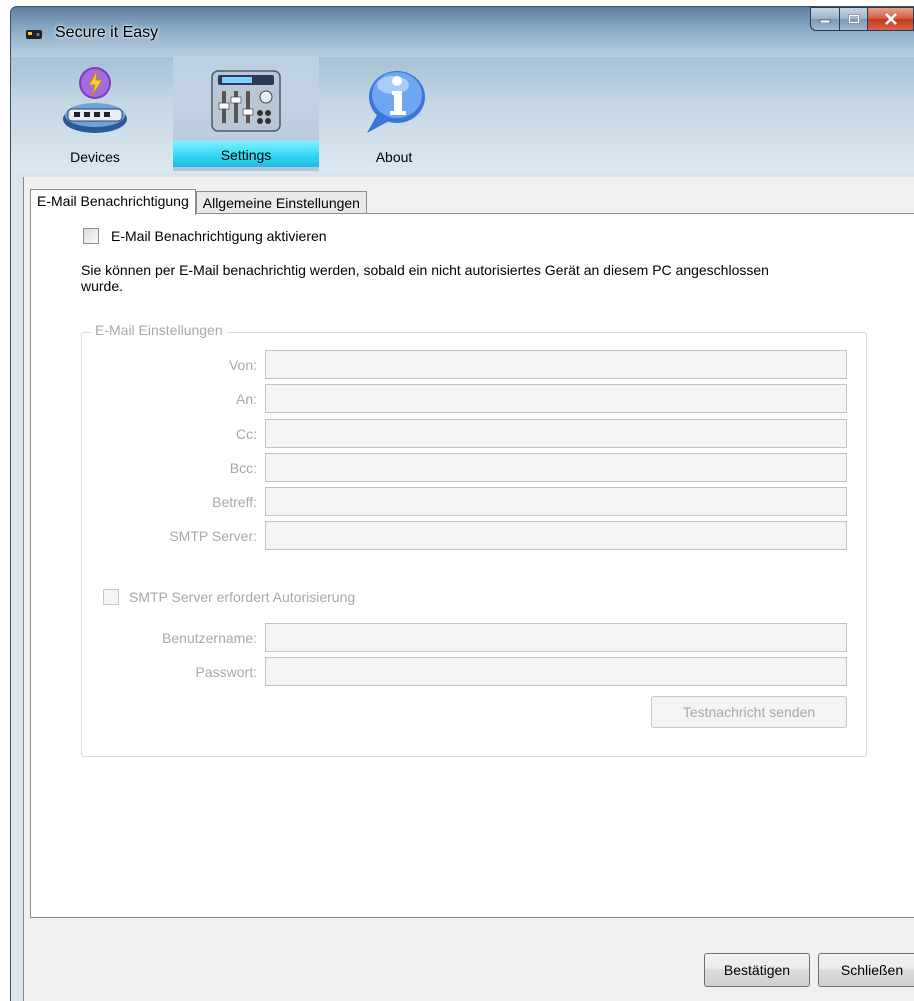  Describe the element at coordinates (107, 32) in the screenshot. I see `window-title: Secure it Easy` at that location.